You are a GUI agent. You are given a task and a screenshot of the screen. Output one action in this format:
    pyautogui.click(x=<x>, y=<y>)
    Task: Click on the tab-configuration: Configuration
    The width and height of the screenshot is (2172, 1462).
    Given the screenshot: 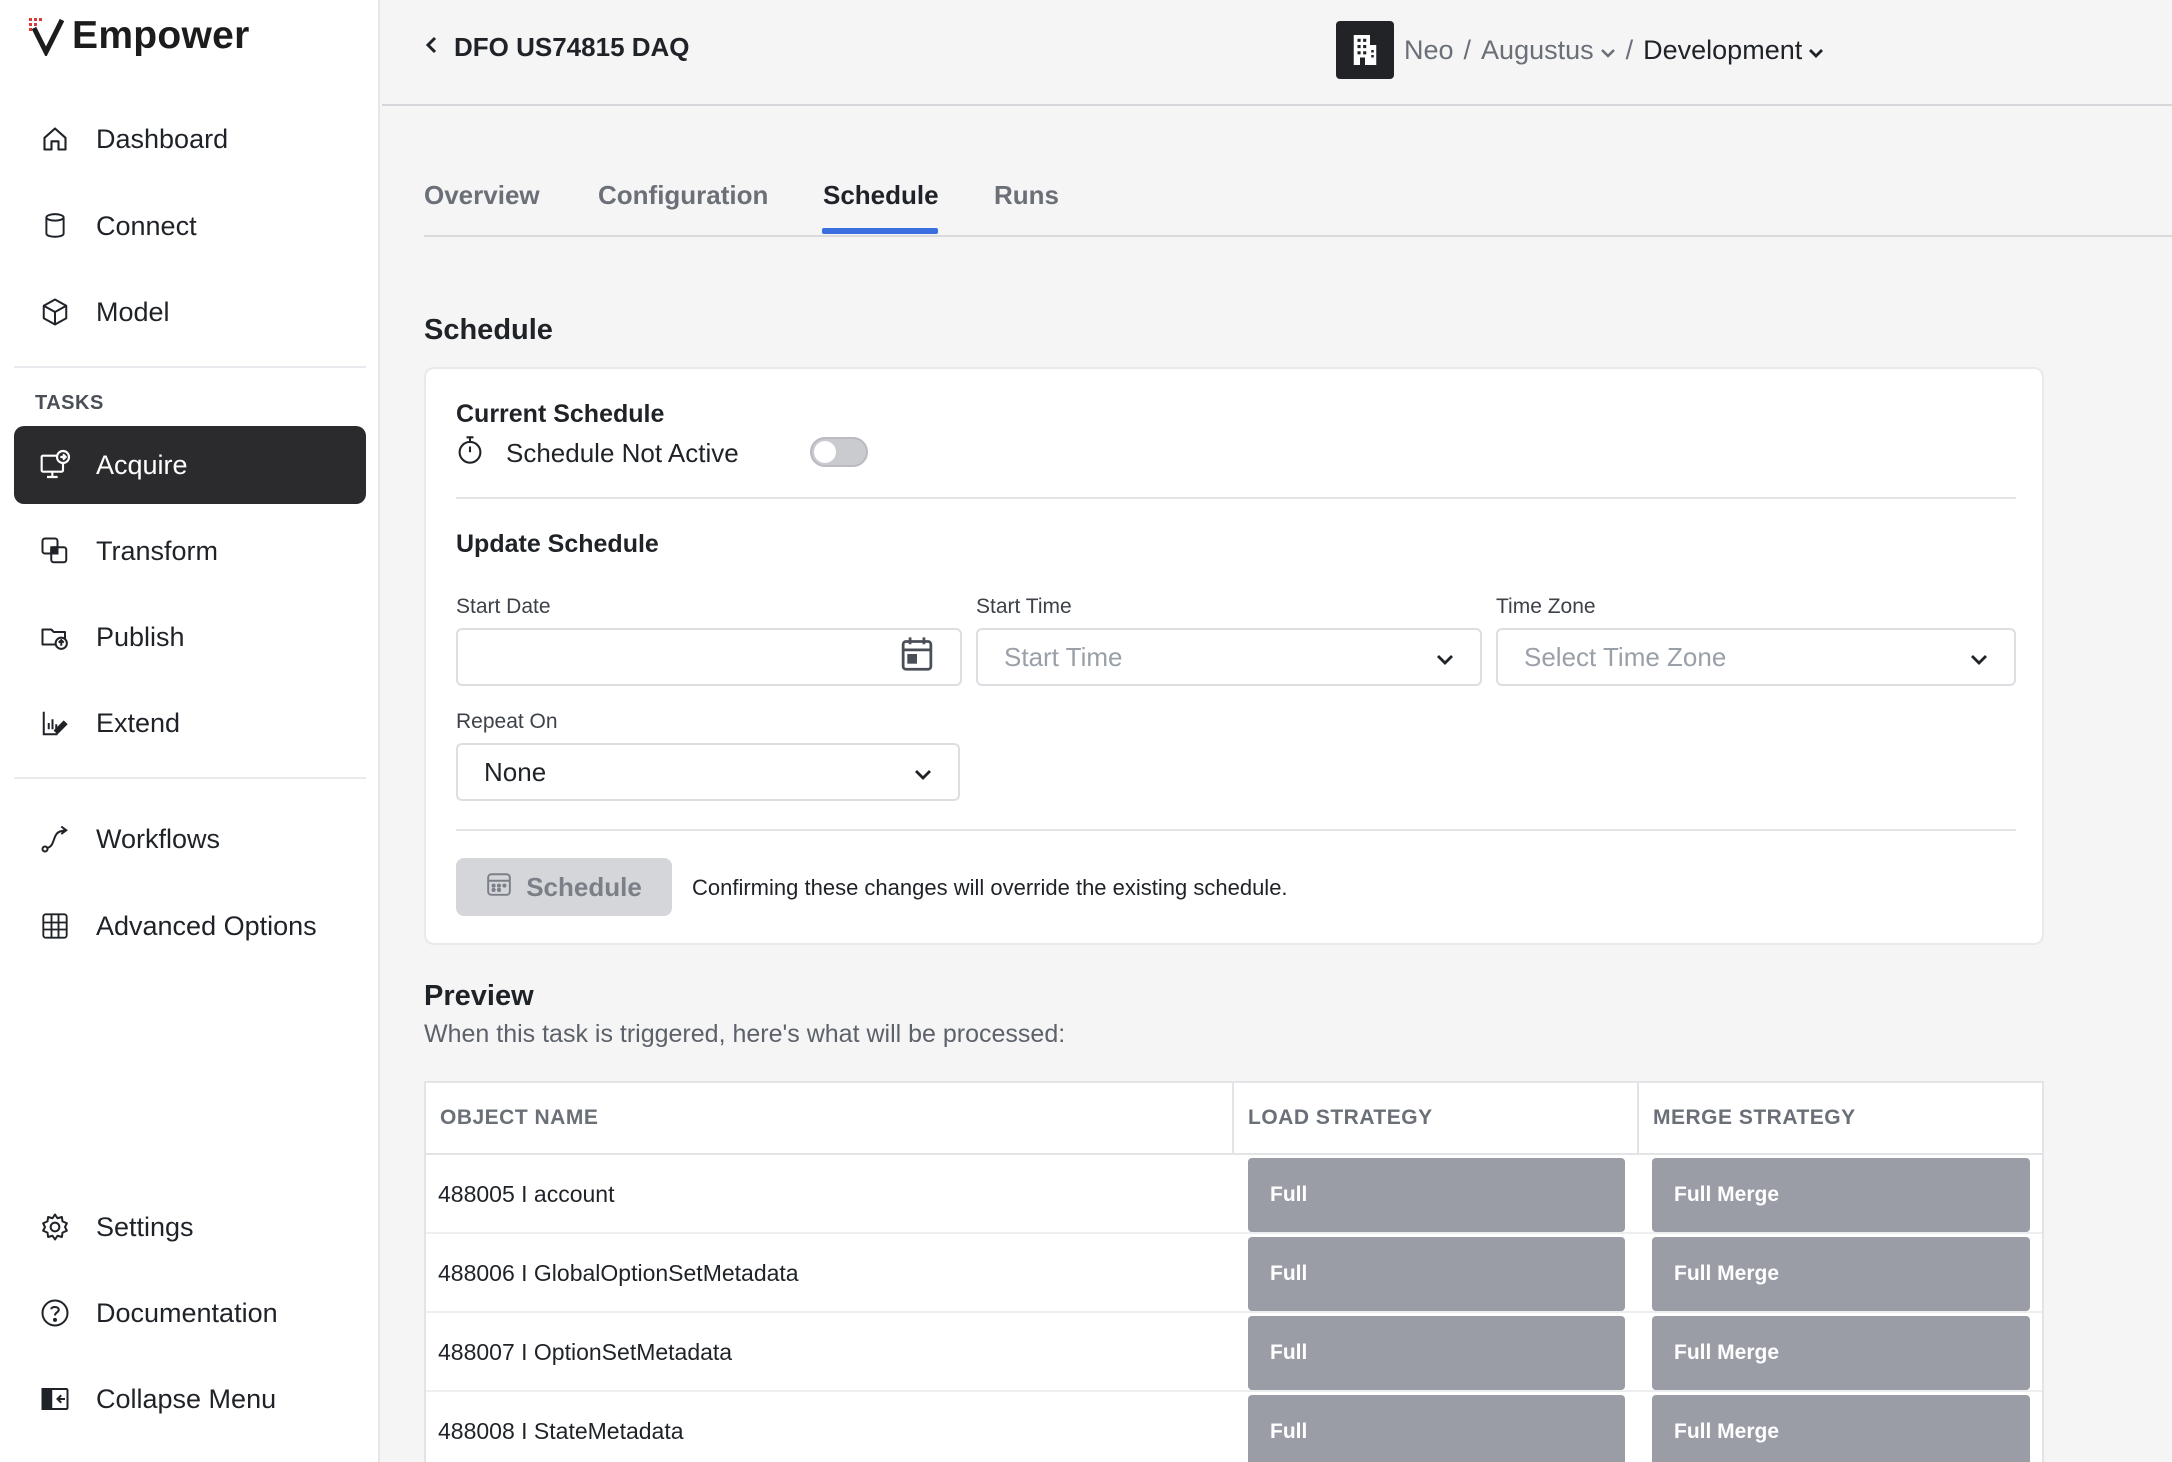 What is the action you would take?
    pyautogui.click(x=683, y=195)
    